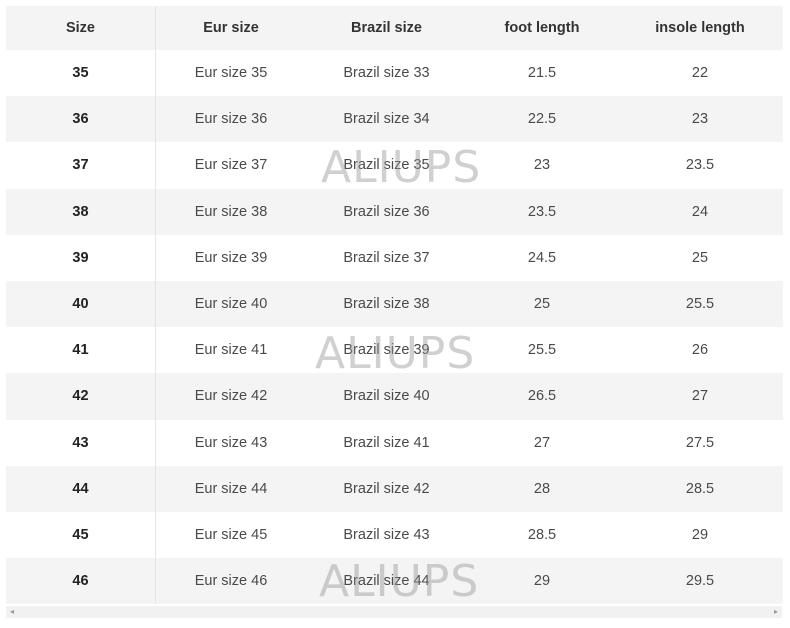 Image resolution: width=790 pixels, height=628 pixels. I want to click on cell-brazil-size: Brazil size 43, so click(386, 535).